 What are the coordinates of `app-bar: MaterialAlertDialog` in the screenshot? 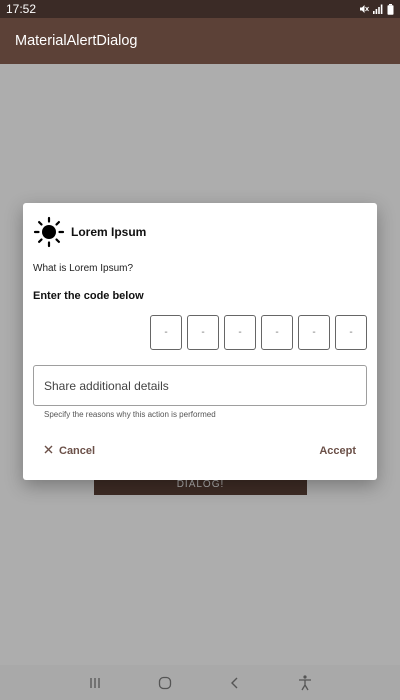 It's located at (200, 41).